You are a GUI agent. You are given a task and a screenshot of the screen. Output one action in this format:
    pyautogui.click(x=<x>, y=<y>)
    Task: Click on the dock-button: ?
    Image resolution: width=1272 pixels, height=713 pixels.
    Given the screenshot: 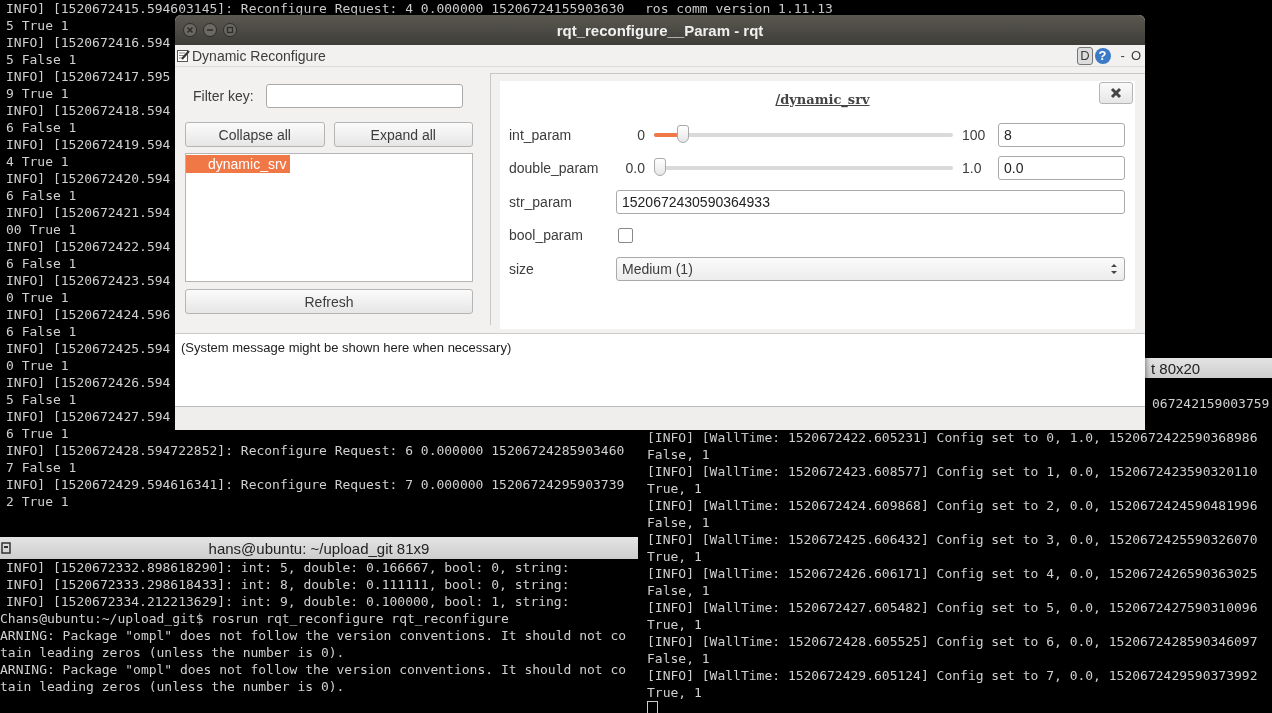 What is the action you would take?
    pyautogui.click(x=1102, y=55)
    